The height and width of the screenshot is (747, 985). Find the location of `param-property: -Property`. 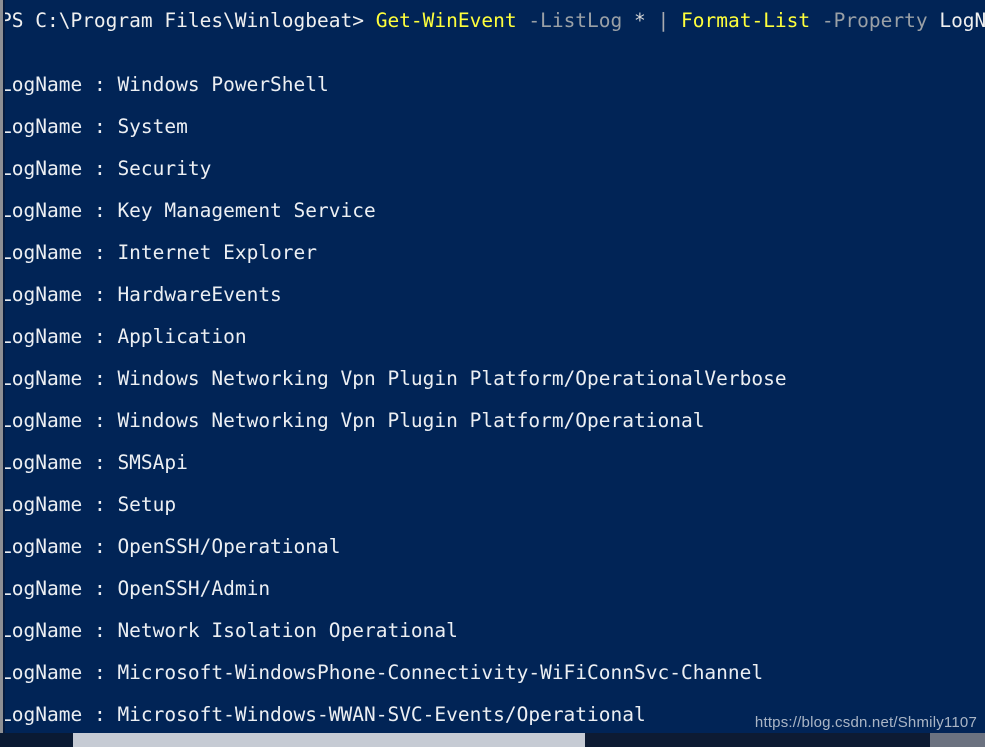

param-property: -Property is located at coordinates (874, 20).